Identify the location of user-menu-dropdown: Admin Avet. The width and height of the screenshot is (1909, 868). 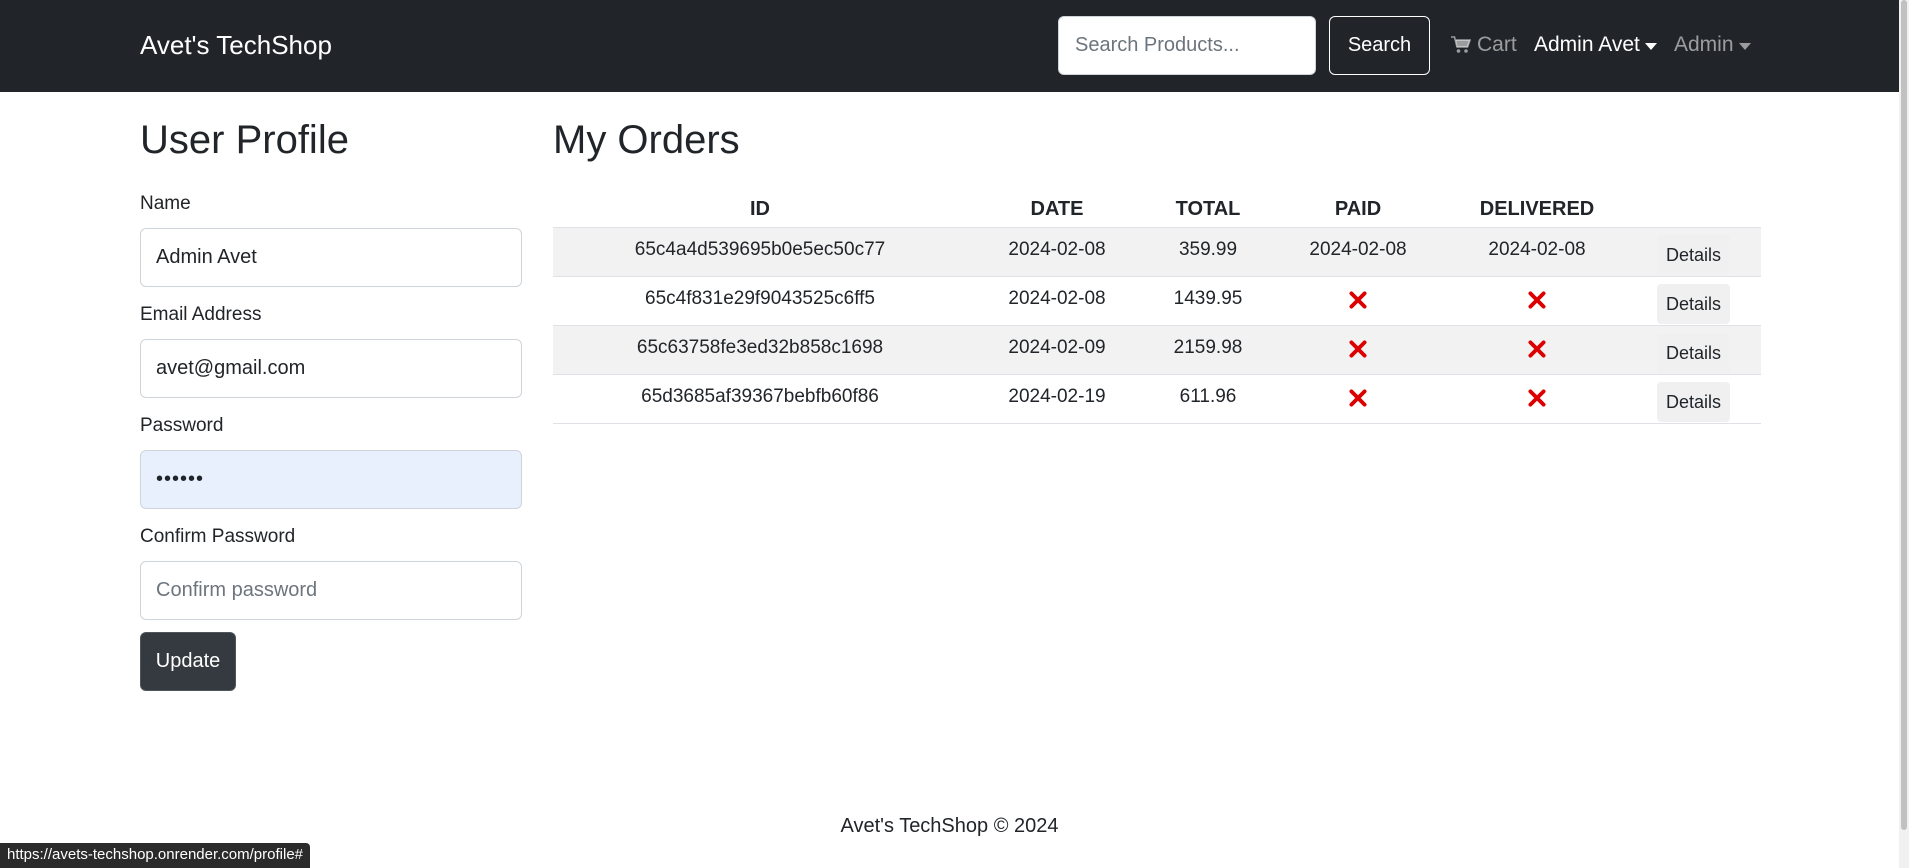
(1595, 45).